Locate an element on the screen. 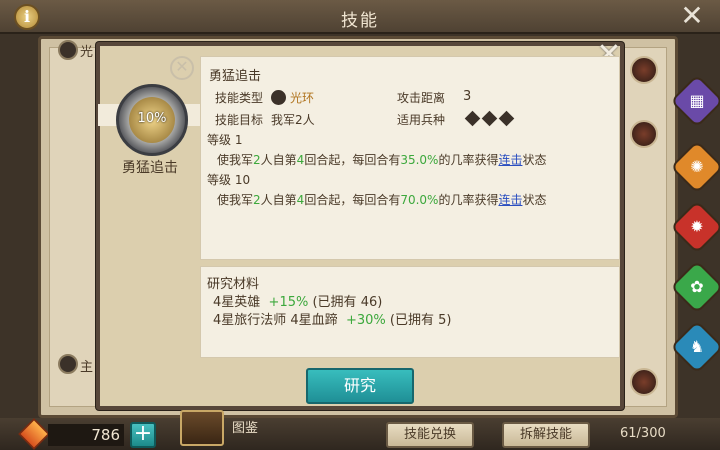 The height and width of the screenshot is (450, 720). target-value: 我军2人 is located at coordinates (293, 120).